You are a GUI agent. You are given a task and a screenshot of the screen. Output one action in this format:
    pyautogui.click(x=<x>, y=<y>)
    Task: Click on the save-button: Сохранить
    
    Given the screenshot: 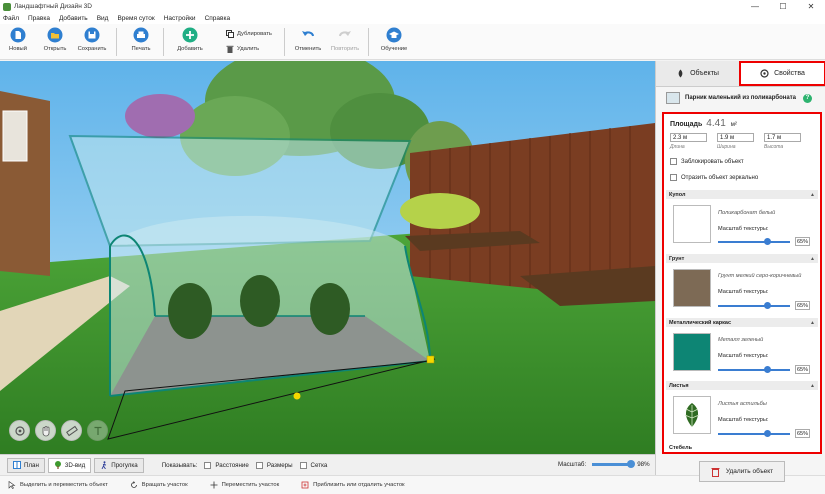 What is the action you would take?
    pyautogui.click(x=92, y=39)
    